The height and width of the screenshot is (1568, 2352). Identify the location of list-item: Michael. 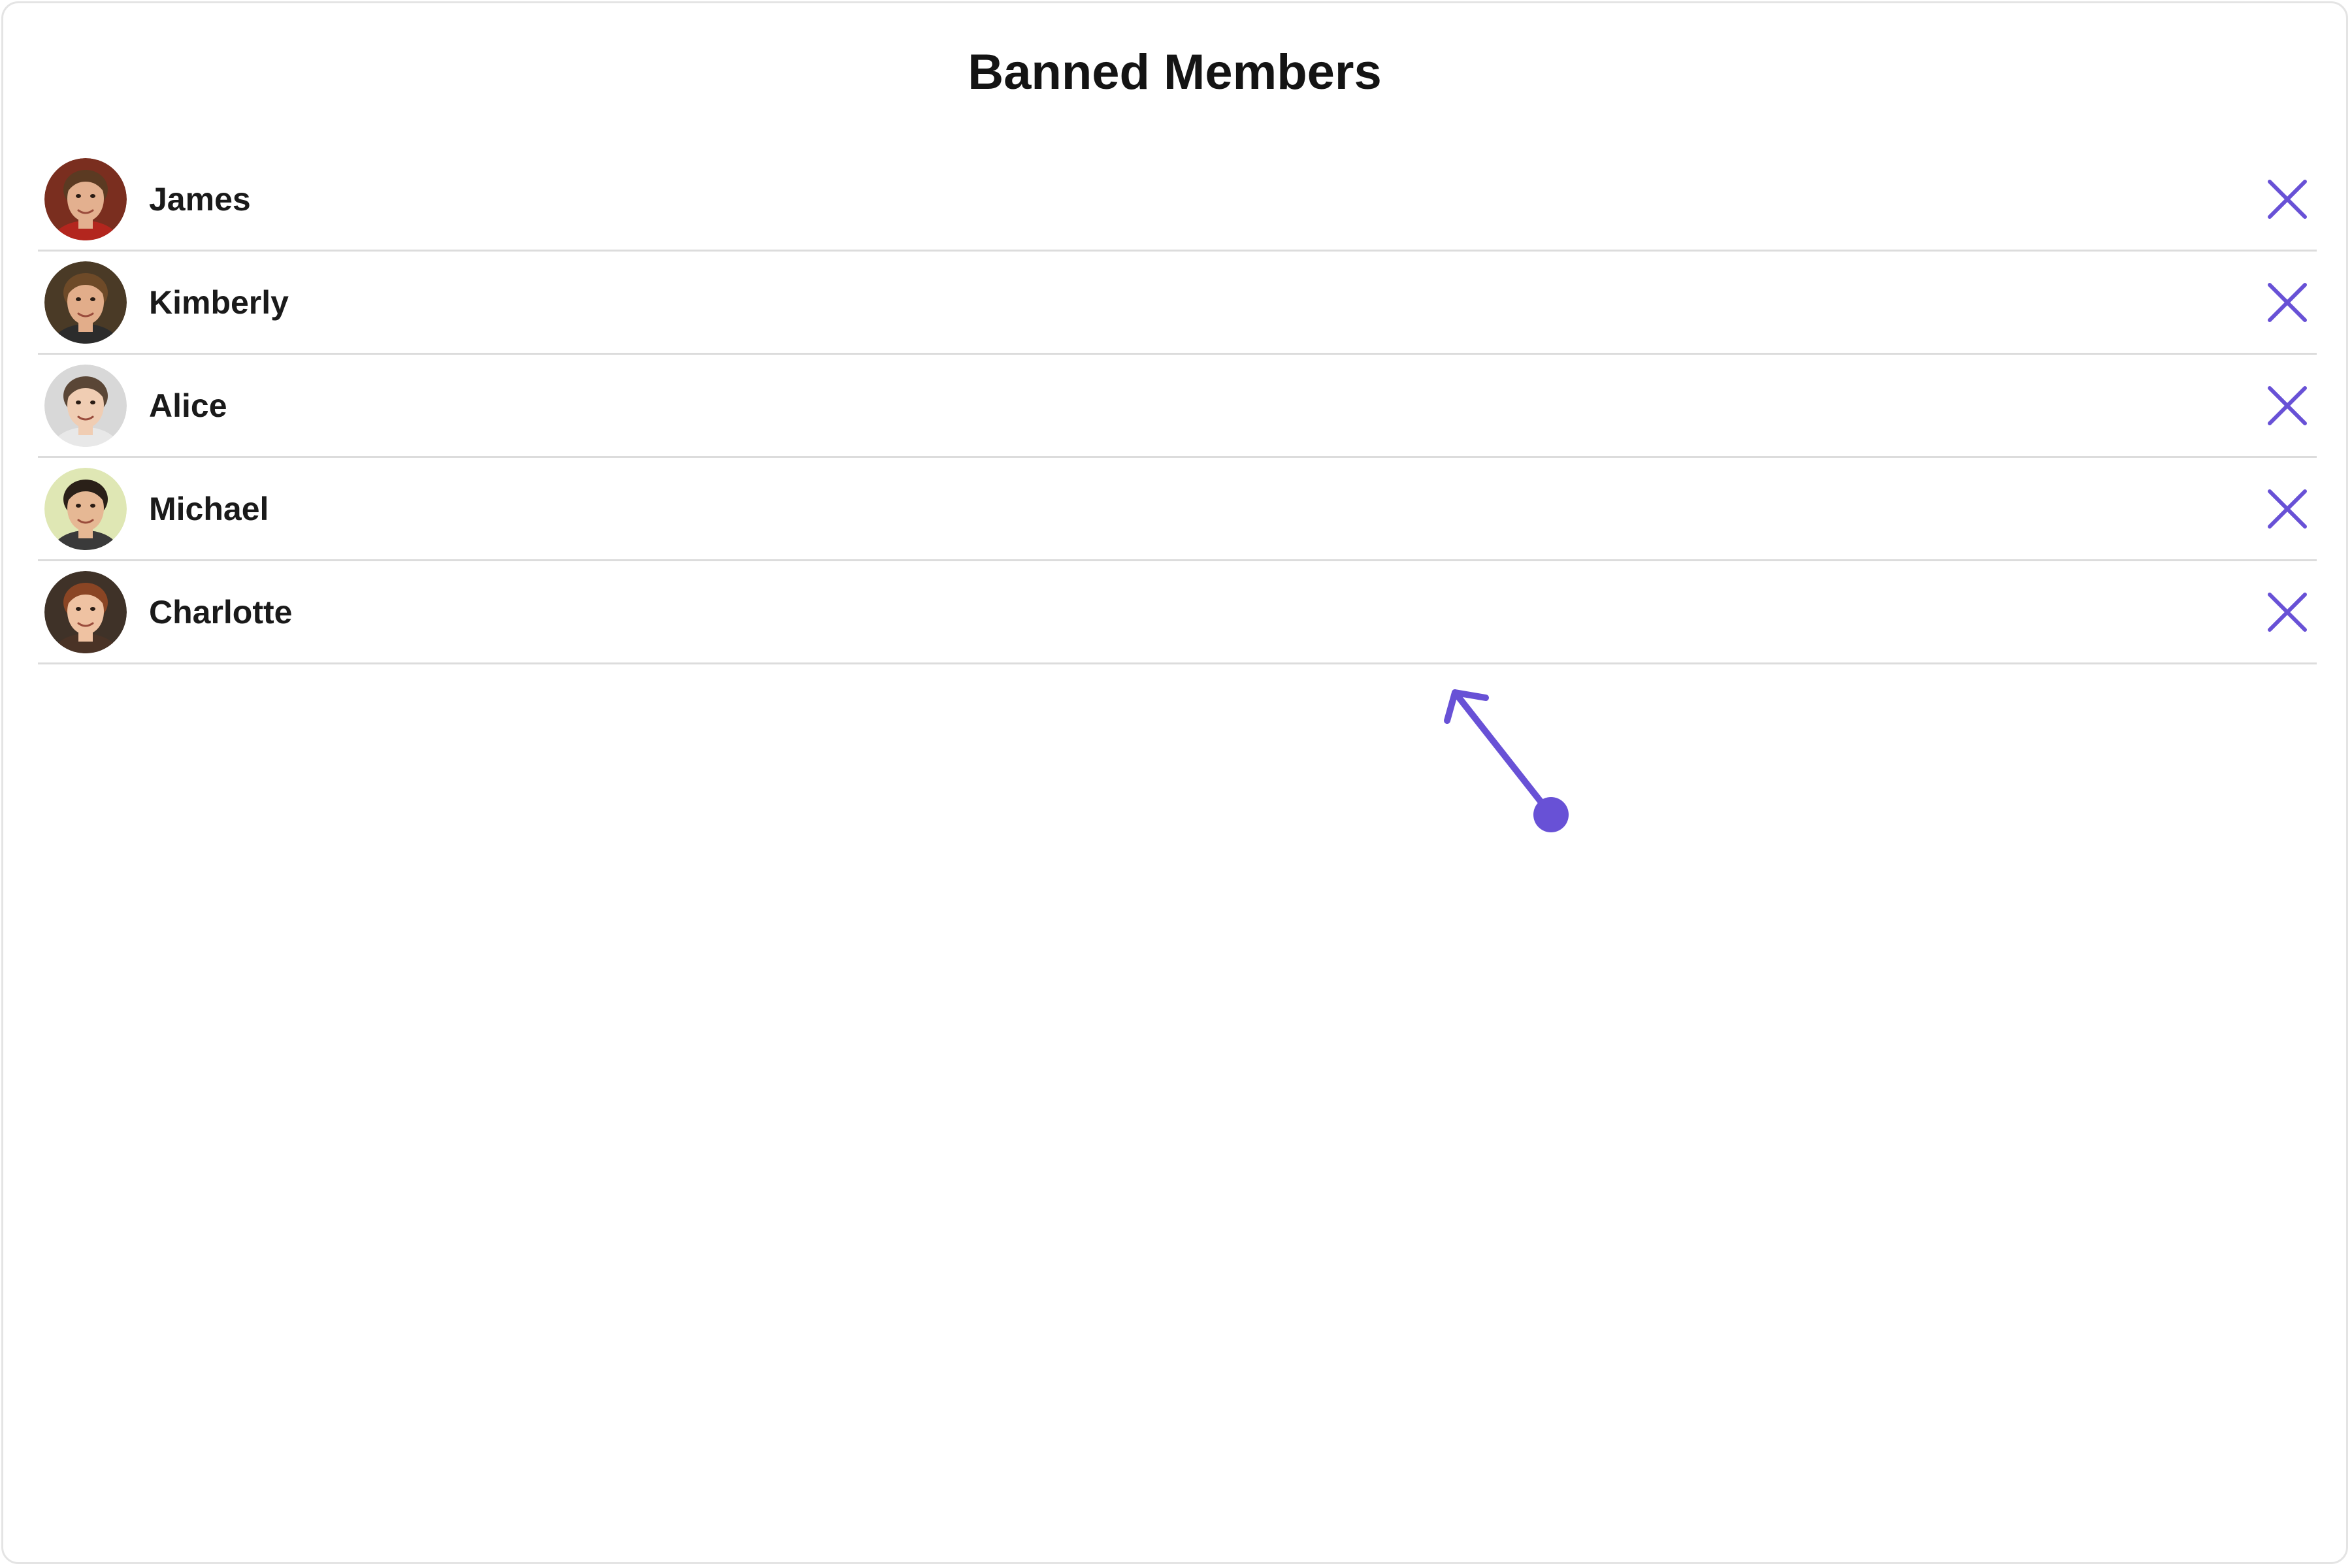
(1177, 509).